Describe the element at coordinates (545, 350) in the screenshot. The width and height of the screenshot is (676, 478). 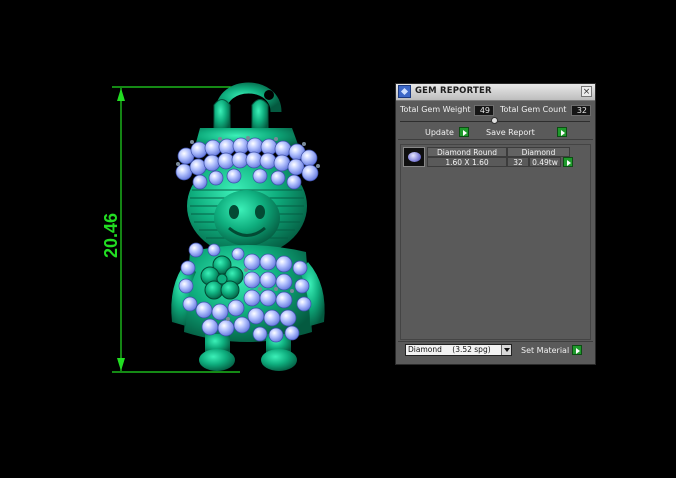
I see `set-material-label: Set Material` at that location.